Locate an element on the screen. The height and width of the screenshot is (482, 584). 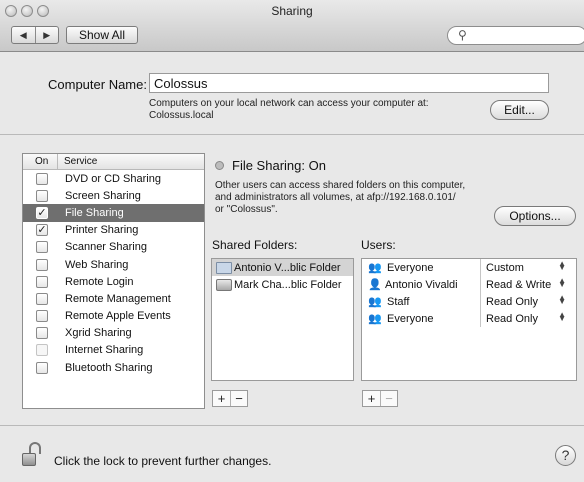
user-row: 👥 Everyone Read Only ▲ ▼ is located at coordinates (469, 318).